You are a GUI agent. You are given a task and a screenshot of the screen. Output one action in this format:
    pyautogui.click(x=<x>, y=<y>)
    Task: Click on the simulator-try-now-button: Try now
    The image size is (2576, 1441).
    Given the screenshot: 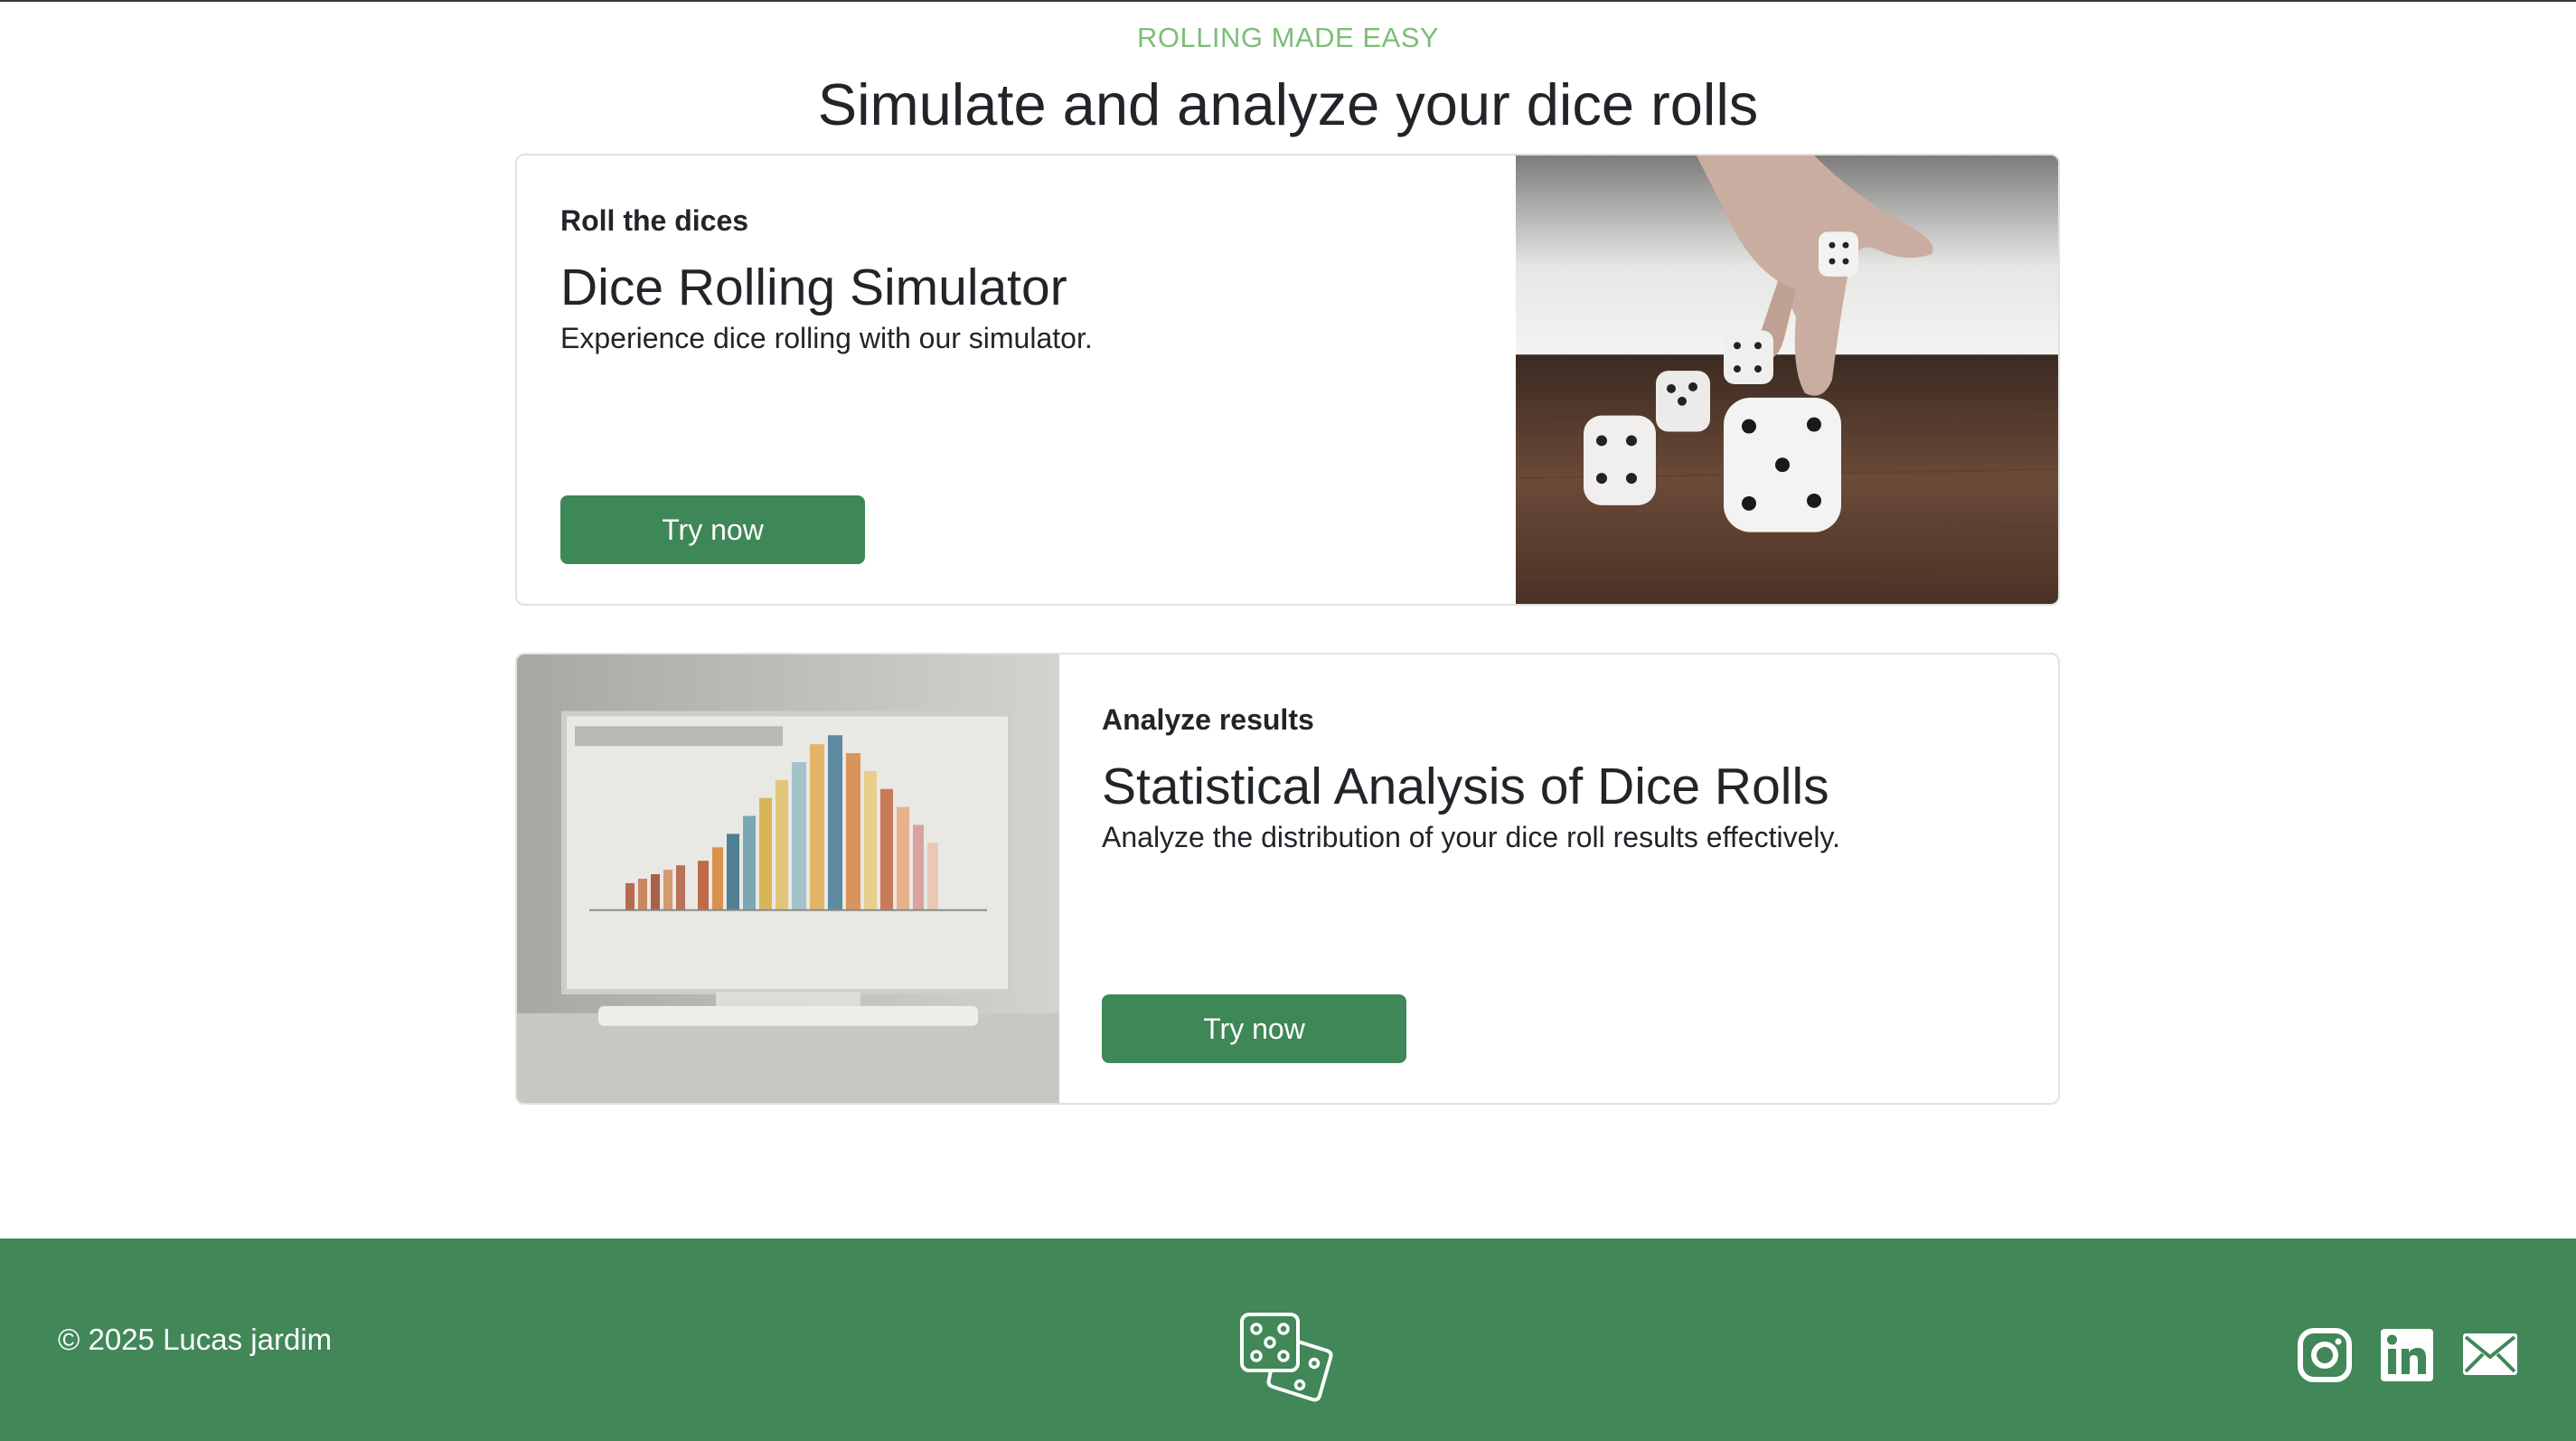 What is the action you would take?
    pyautogui.click(x=712, y=529)
    